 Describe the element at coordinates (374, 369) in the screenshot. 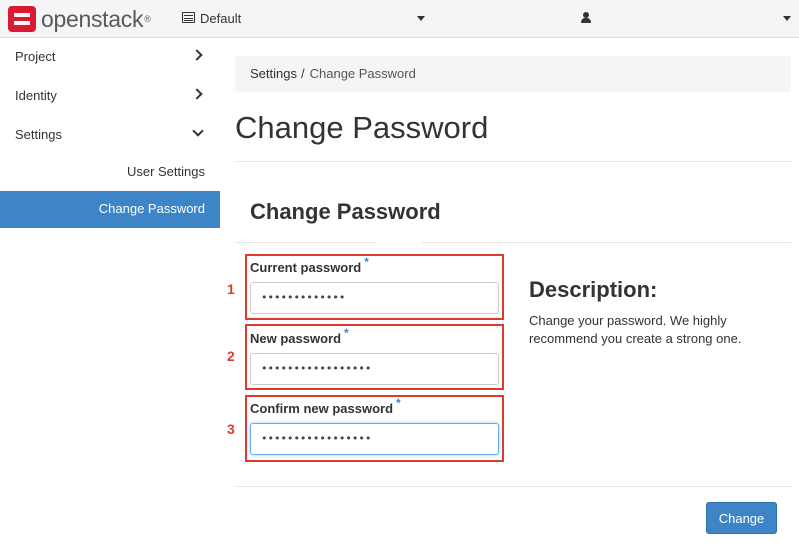

I see `new-password-input: •••••••••••••••••` at that location.